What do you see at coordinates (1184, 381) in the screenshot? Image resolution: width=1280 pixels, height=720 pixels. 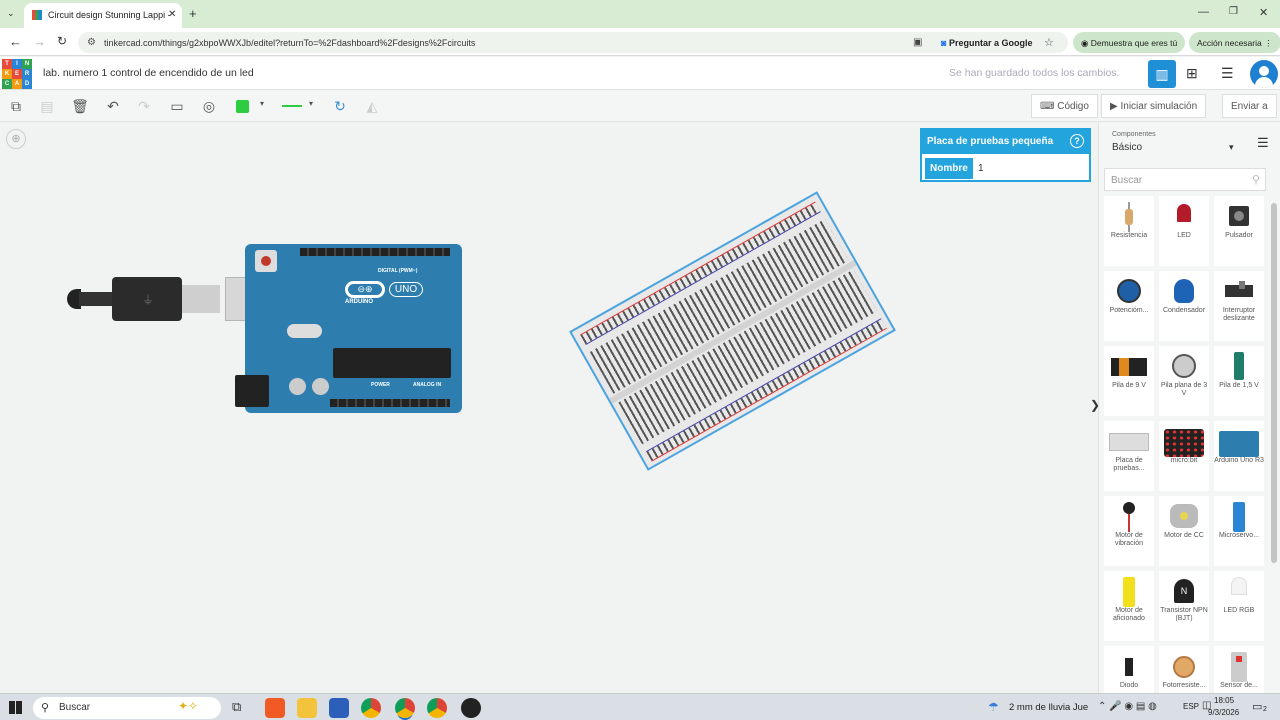 I see `component-pila-plana: Pila plana de 3 V` at bounding box center [1184, 381].